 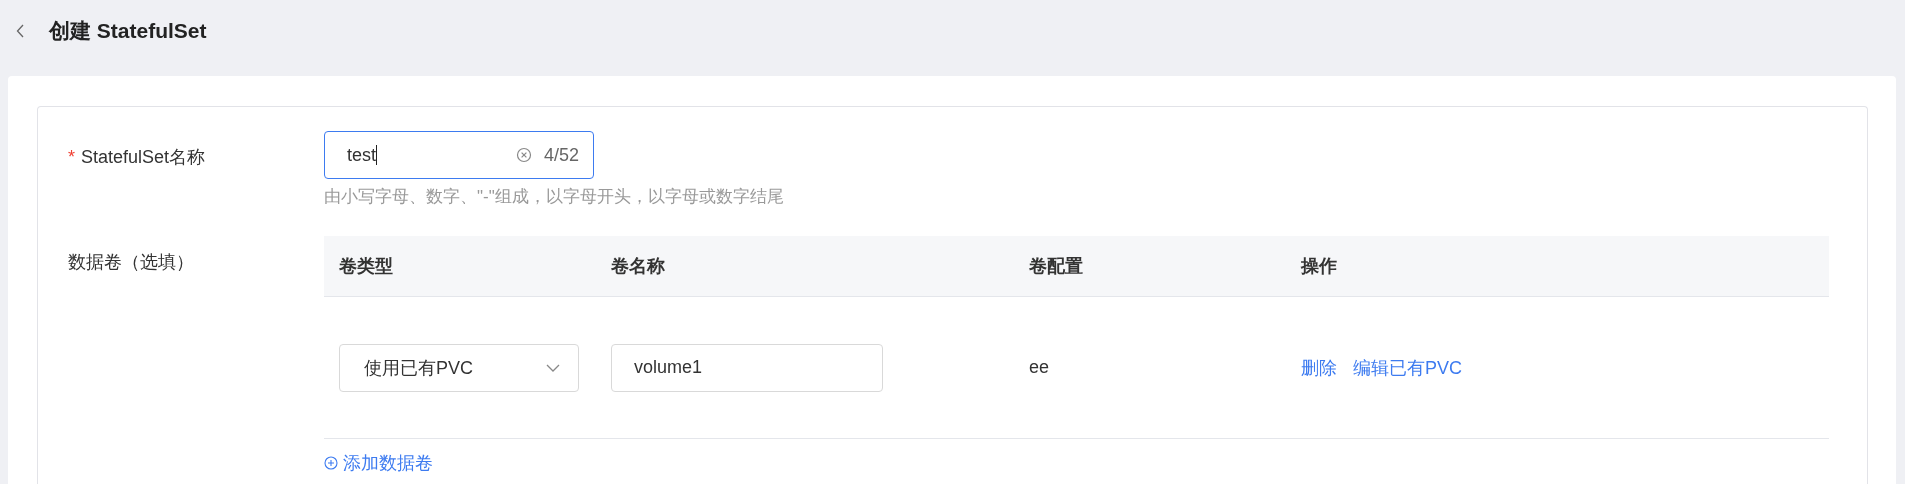 What do you see at coordinates (638, 266) in the screenshot?
I see `column-header: 卷名称` at bounding box center [638, 266].